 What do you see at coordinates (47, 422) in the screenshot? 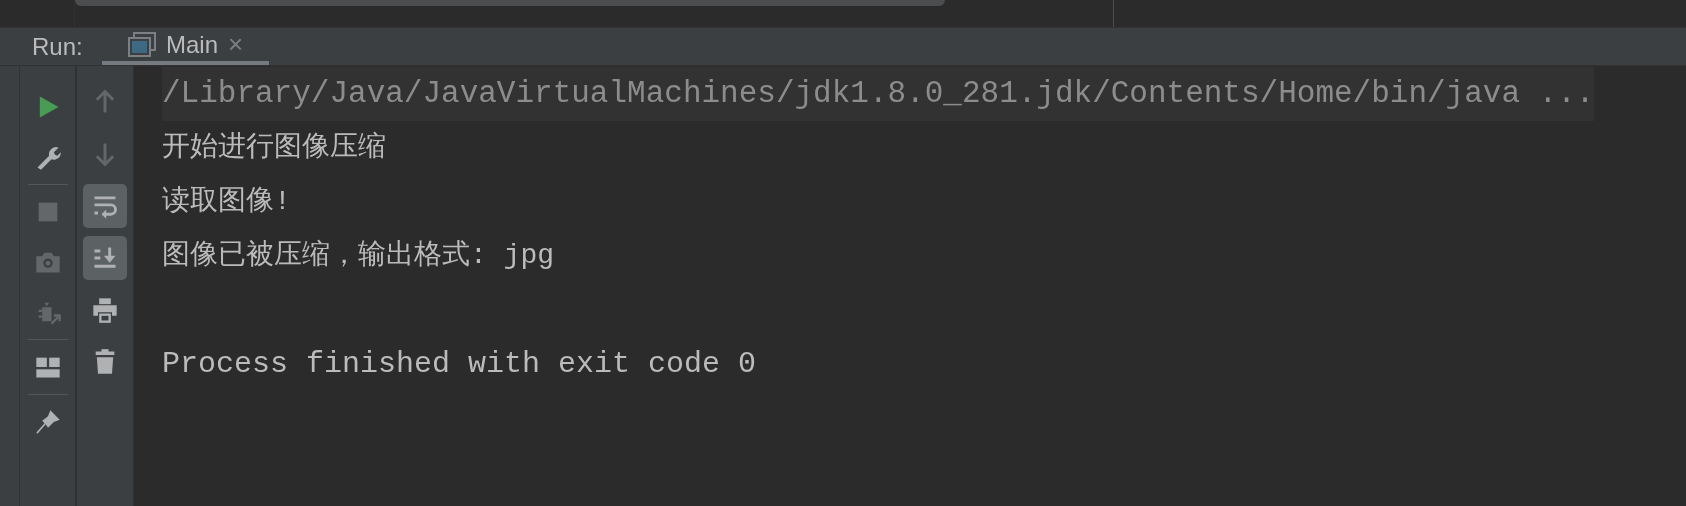
I see `pin-icon` at bounding box center [47, 422].